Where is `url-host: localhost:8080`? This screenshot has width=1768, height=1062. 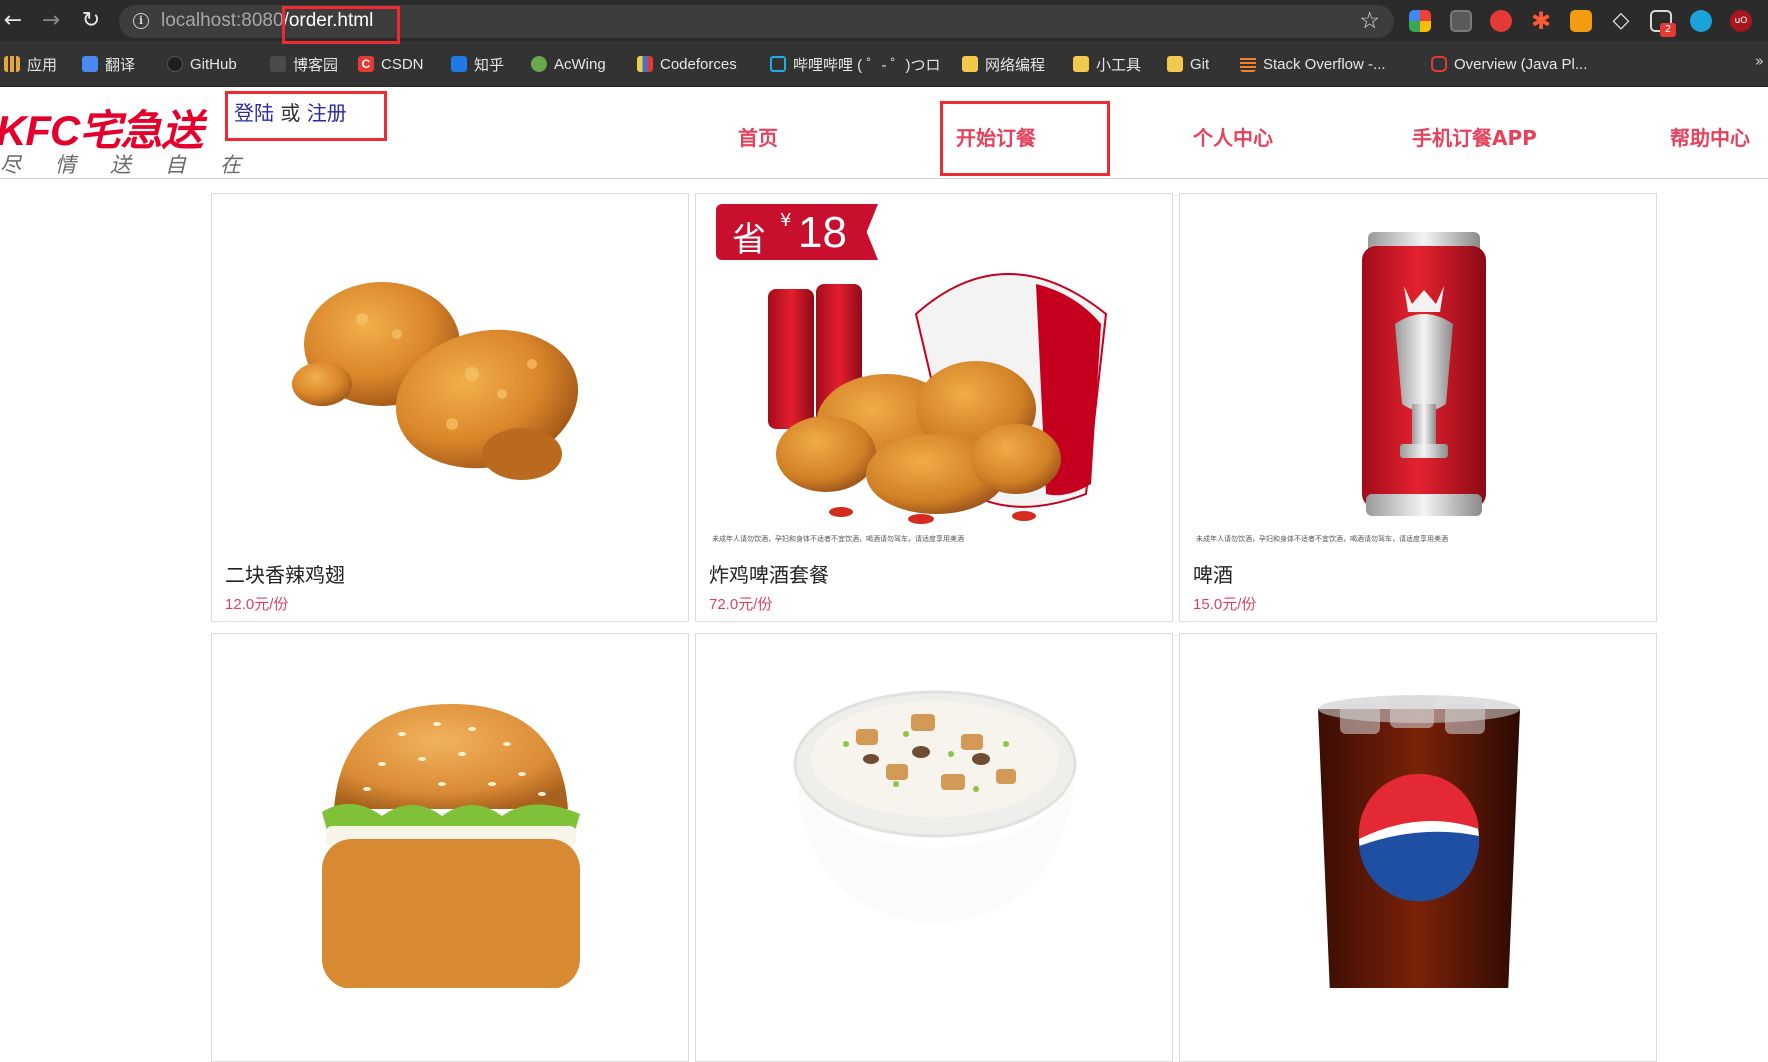
url-host: localhost:8080 is located at coordinates (222, 20).